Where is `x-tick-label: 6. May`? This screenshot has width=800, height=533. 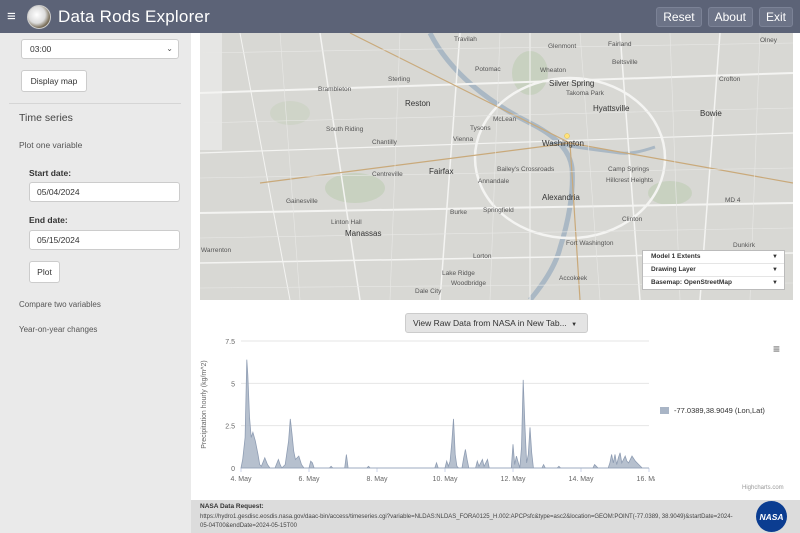
x-tick-label: 6. May is located at coordinates (309, 479).